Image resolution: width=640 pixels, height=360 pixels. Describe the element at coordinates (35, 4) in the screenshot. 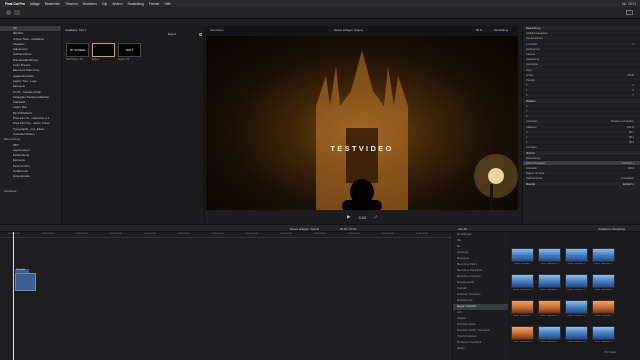

I see `menu-item: Ablage` at that location.